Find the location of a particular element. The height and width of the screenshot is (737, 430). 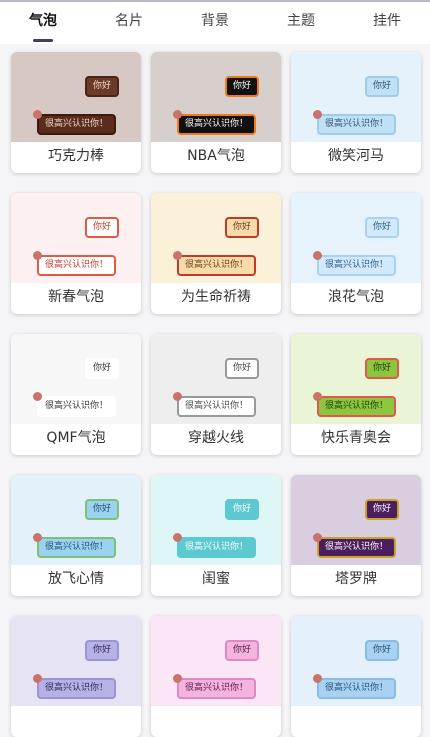

tab-pendant: 挂件 is located at coordinates (387, 23).